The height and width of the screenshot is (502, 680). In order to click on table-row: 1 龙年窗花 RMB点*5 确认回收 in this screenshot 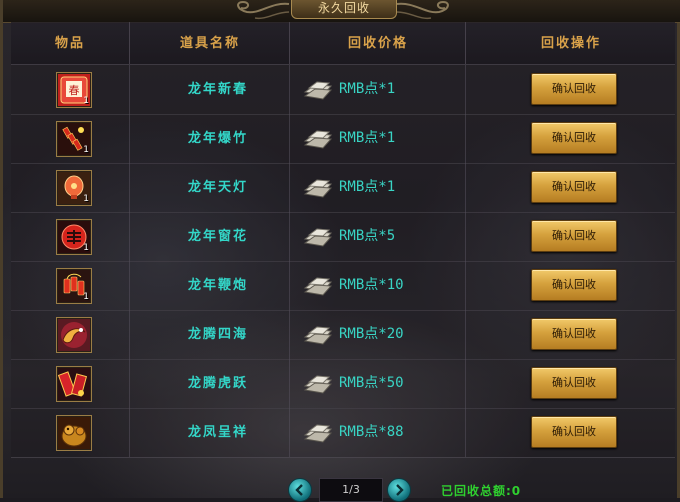, I will do `click(343, 237)`.